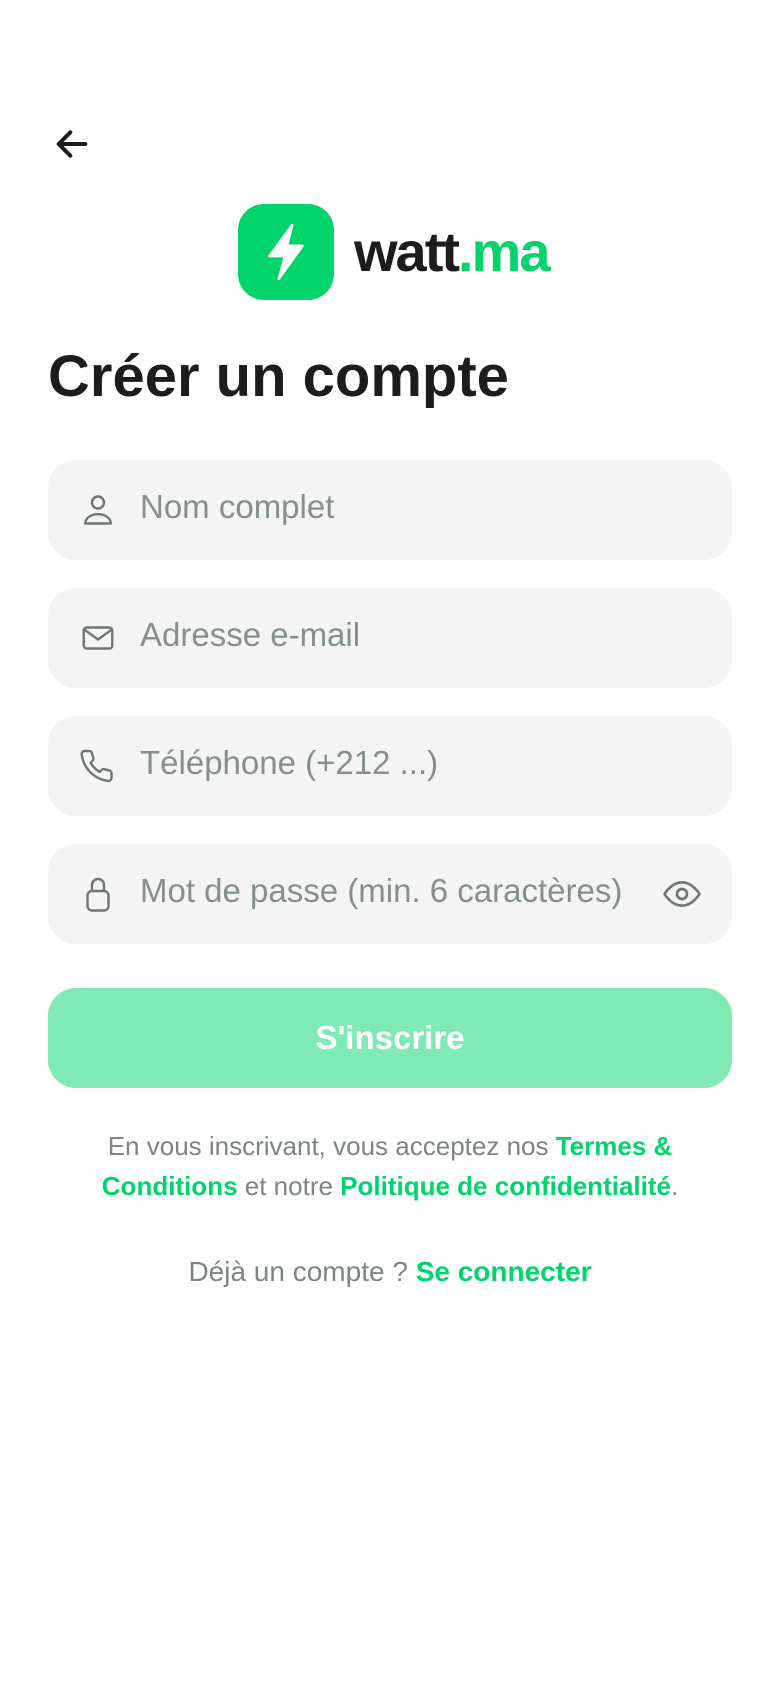  I want to click on login-prompt-text: Déjà un compte ?, so click(298, 1271).